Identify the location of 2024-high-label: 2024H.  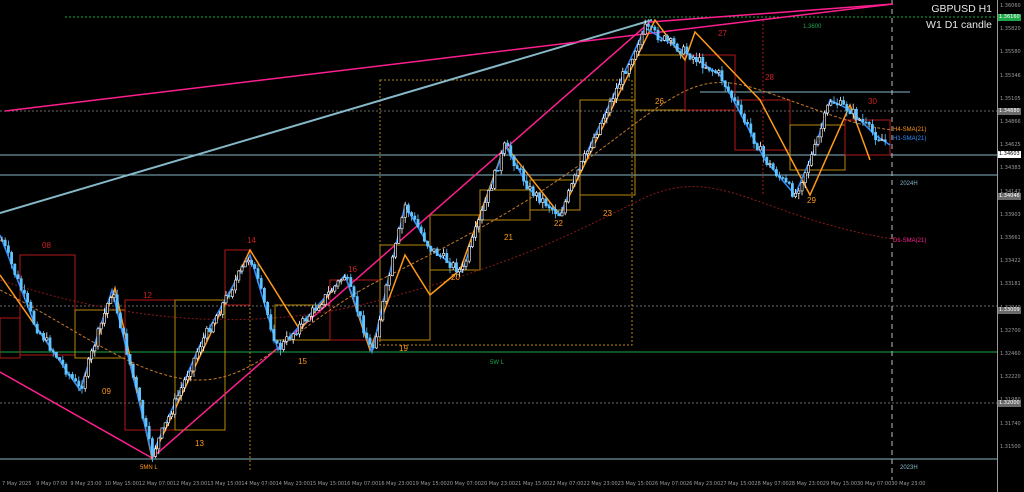
(909, 184).